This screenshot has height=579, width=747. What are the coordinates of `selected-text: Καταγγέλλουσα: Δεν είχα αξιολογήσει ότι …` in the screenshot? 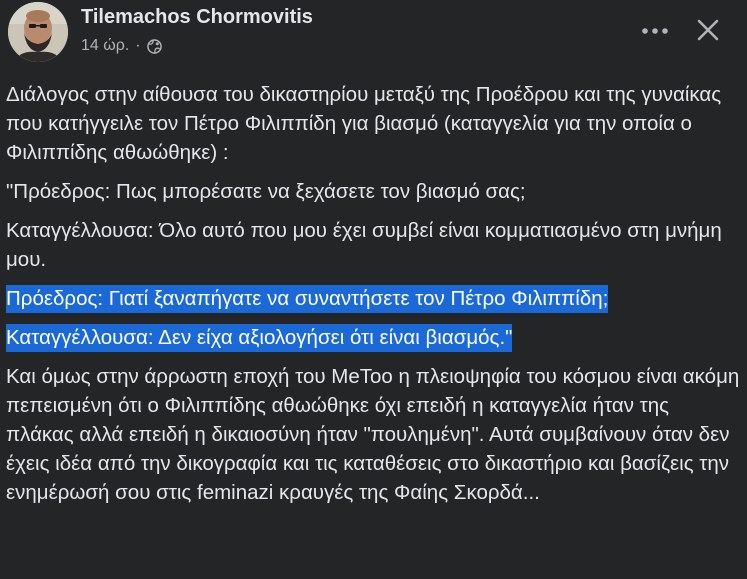 It's located at (259, 338).